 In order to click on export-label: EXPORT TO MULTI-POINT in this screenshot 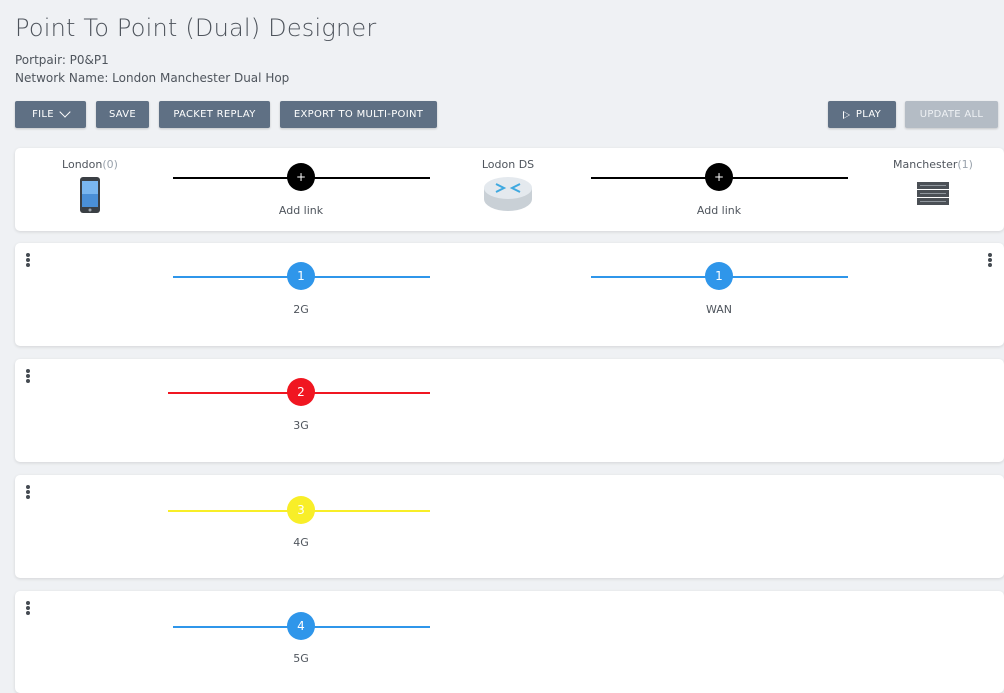, I will do `click(358, 114)`.